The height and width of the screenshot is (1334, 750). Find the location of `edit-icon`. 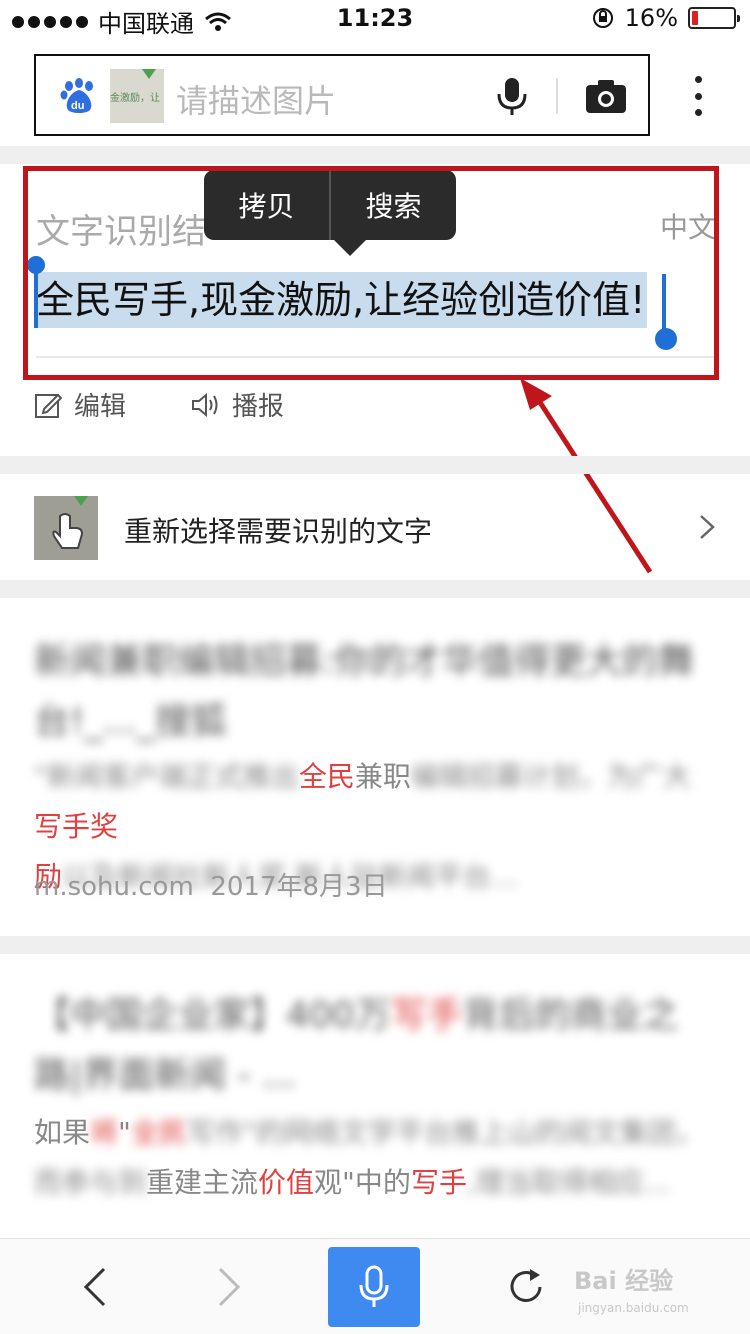

edit-icon is located at coordinates (48, 405).